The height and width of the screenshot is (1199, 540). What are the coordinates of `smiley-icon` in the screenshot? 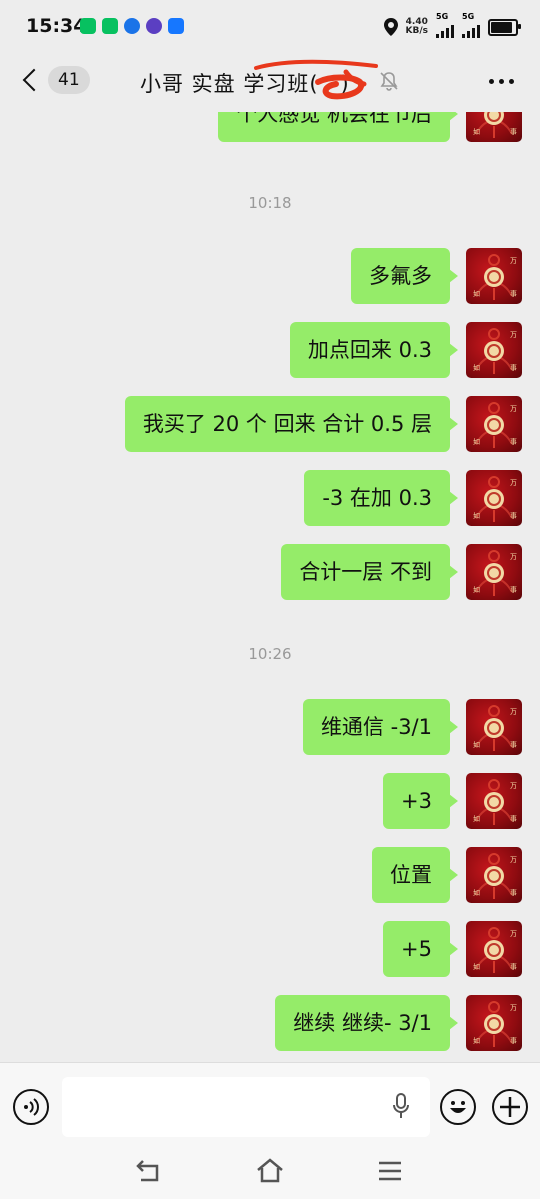 It's located at (458, 1107).